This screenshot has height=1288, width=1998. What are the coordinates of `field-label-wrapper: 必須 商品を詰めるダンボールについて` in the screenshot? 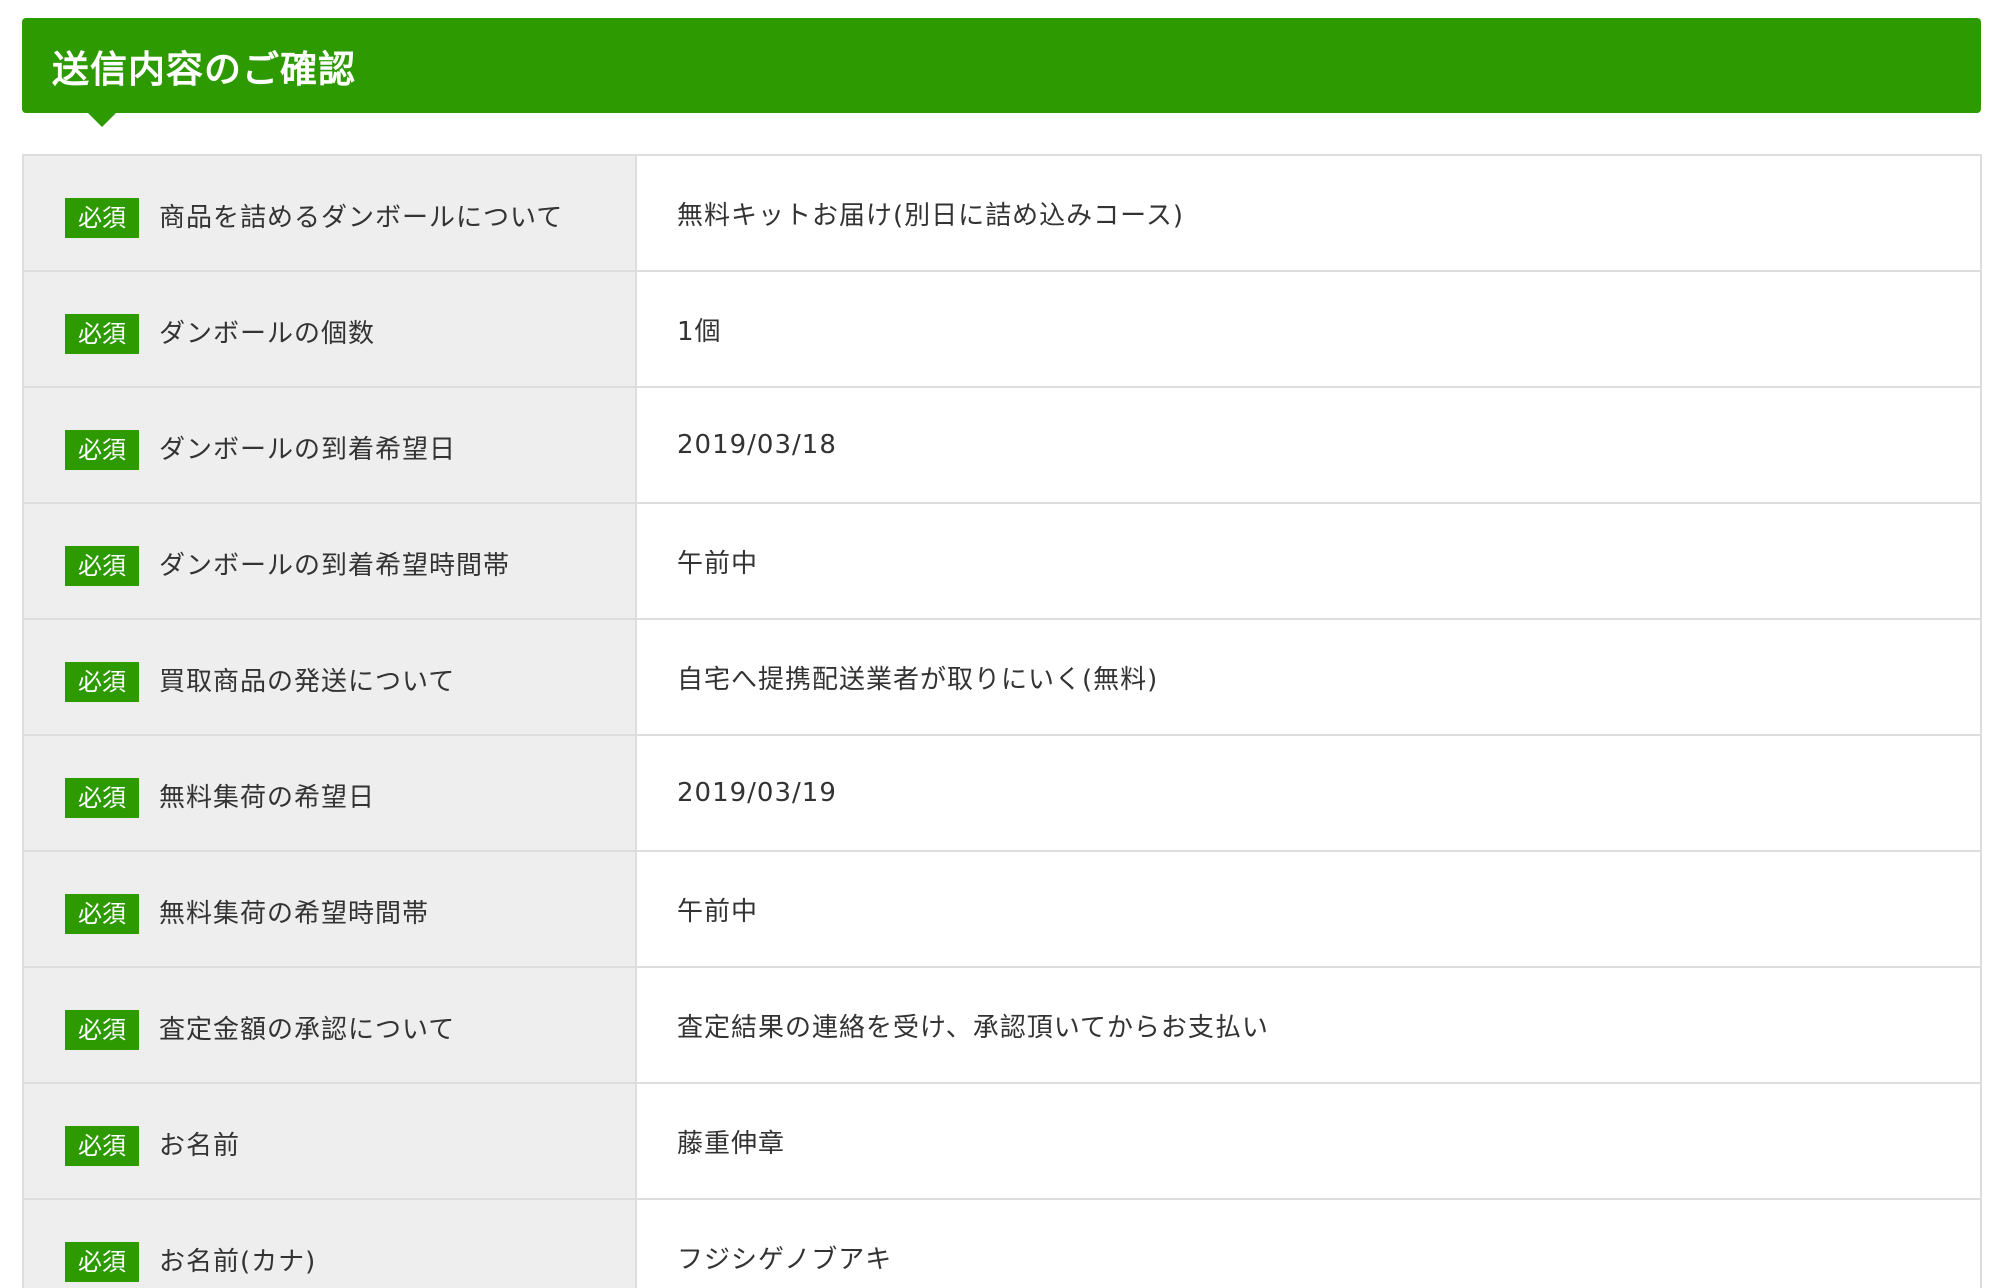 It's located at (329, 216).